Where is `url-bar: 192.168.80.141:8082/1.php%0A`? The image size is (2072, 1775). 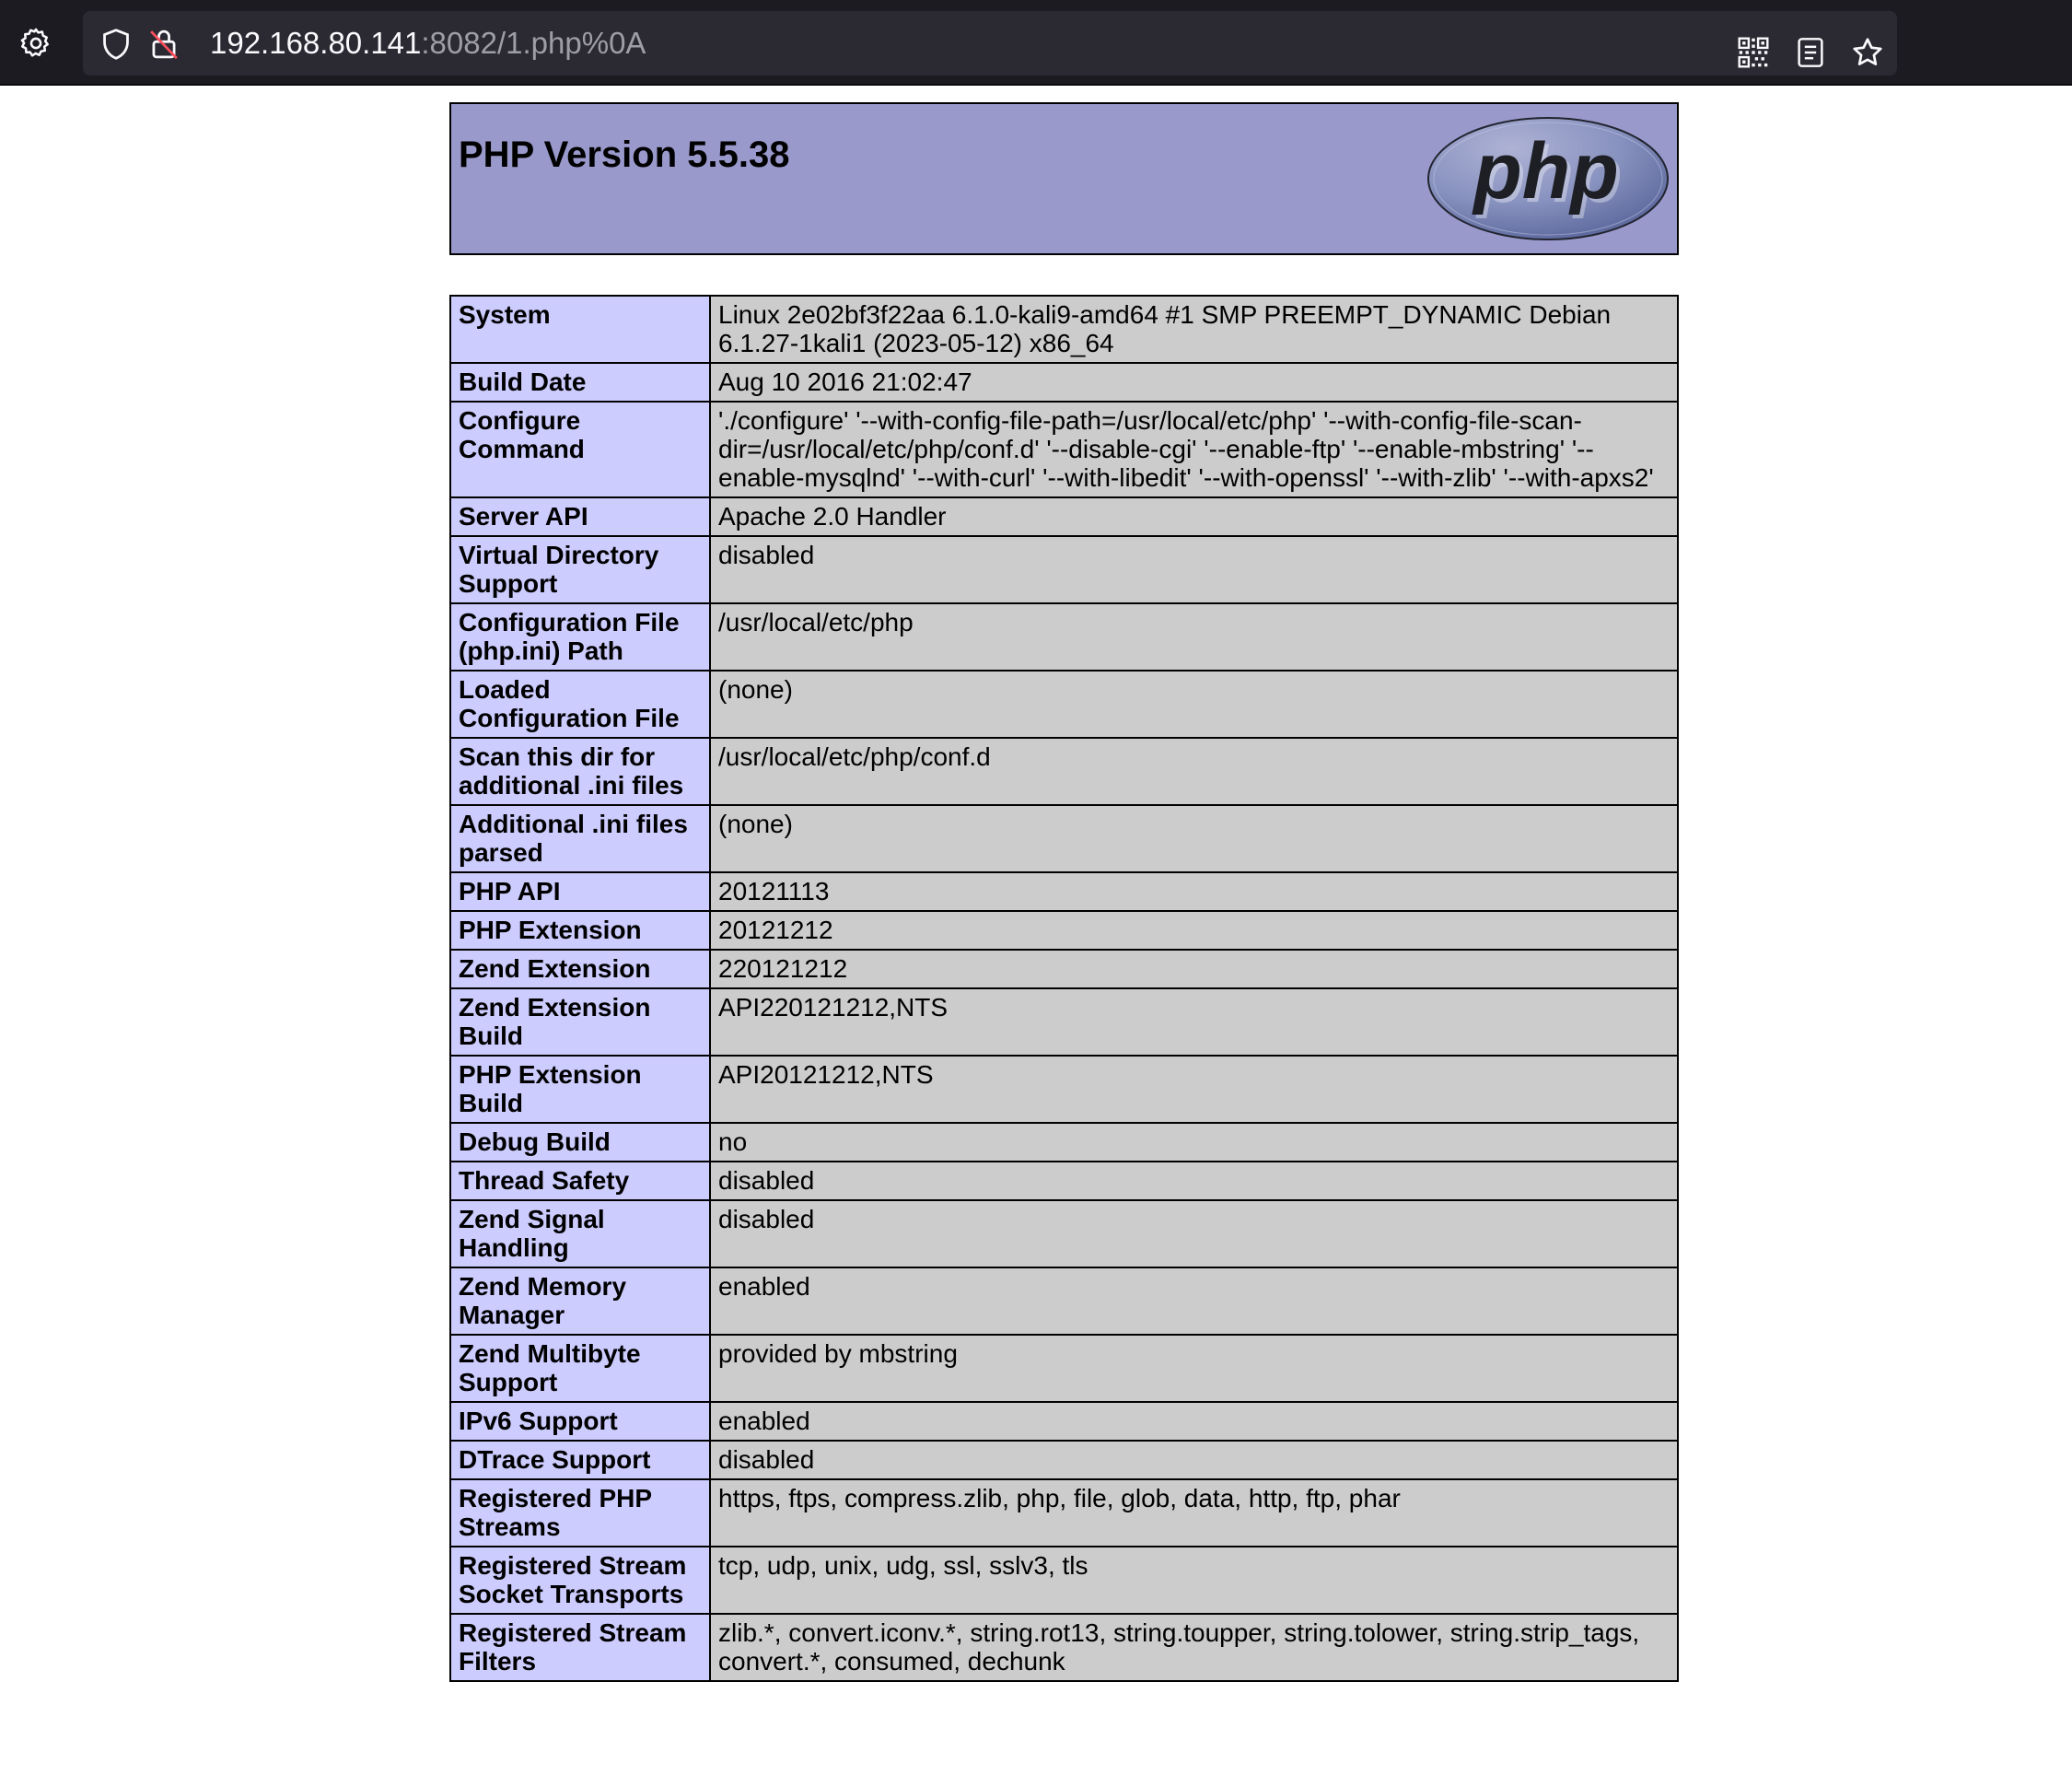 url-bar: 192.168.80.141:8082/1.php%0A is located at coordinates (990, 43).